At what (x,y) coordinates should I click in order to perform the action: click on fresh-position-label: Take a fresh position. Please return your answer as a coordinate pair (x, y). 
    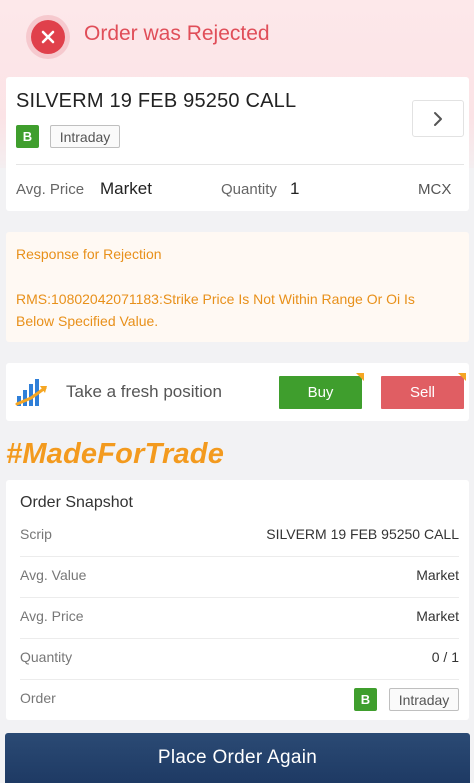
    Looking at the image, I should click on (144, 391).